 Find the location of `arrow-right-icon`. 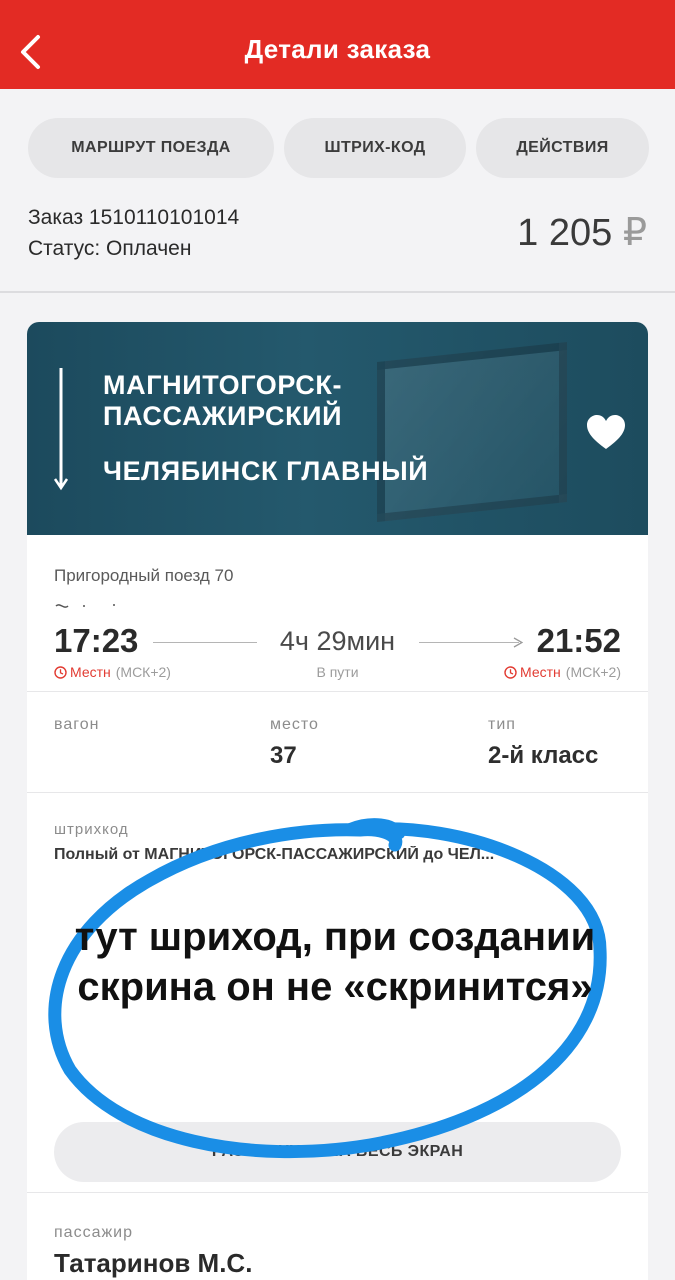

arrow-right-icon is located at coordinates (518, 642).